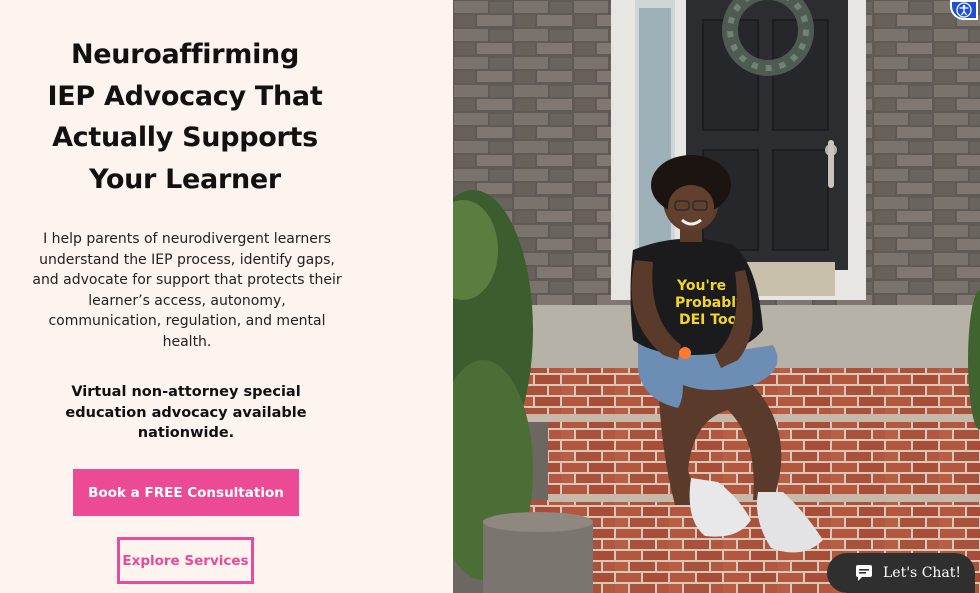  I want to click on title-line: Actually Supports, so click(185, 137).